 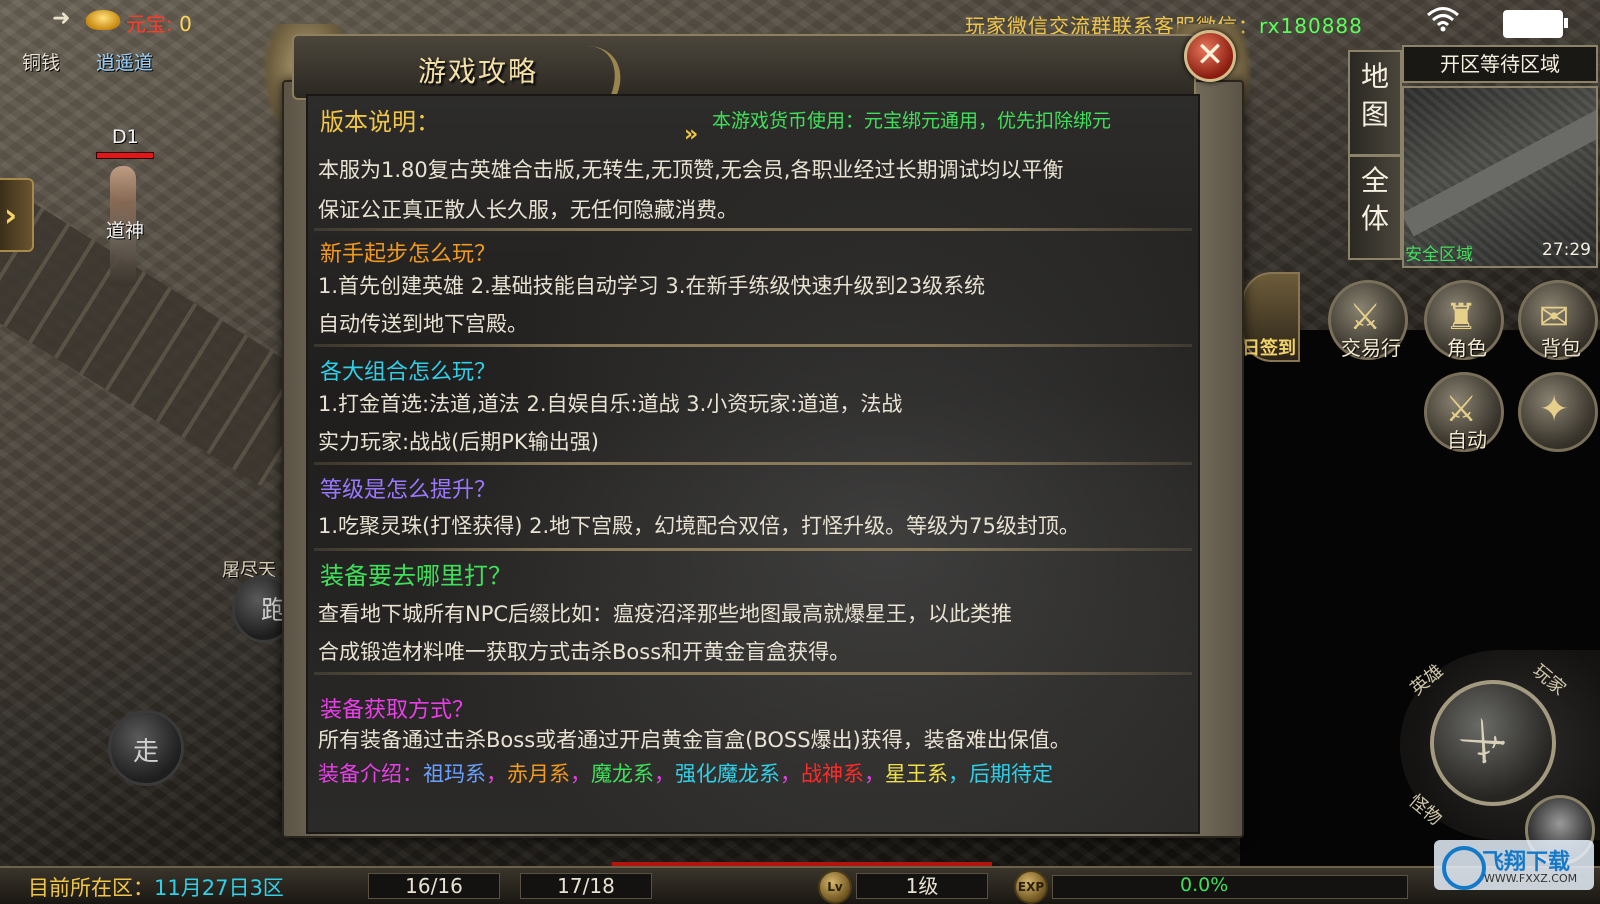 I want to click on bag-capacity: 16/16, so click(x=434, y=886).